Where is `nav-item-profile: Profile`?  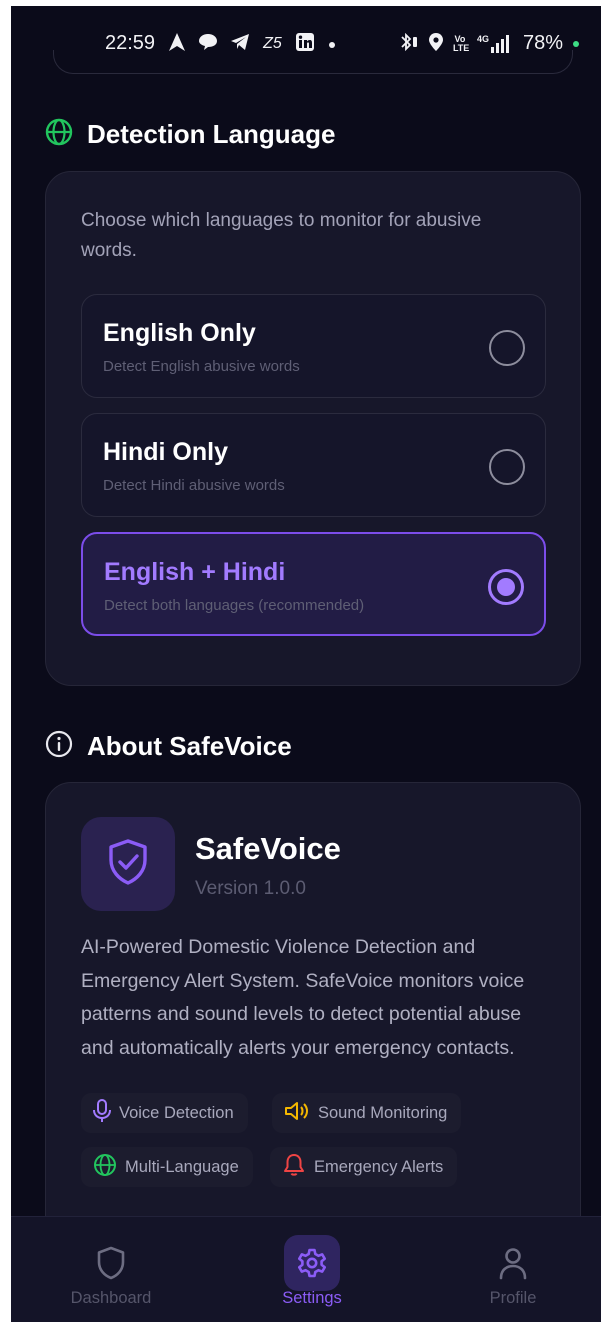
nav-item-profile: Profile is located at coordinates (513, 1269).